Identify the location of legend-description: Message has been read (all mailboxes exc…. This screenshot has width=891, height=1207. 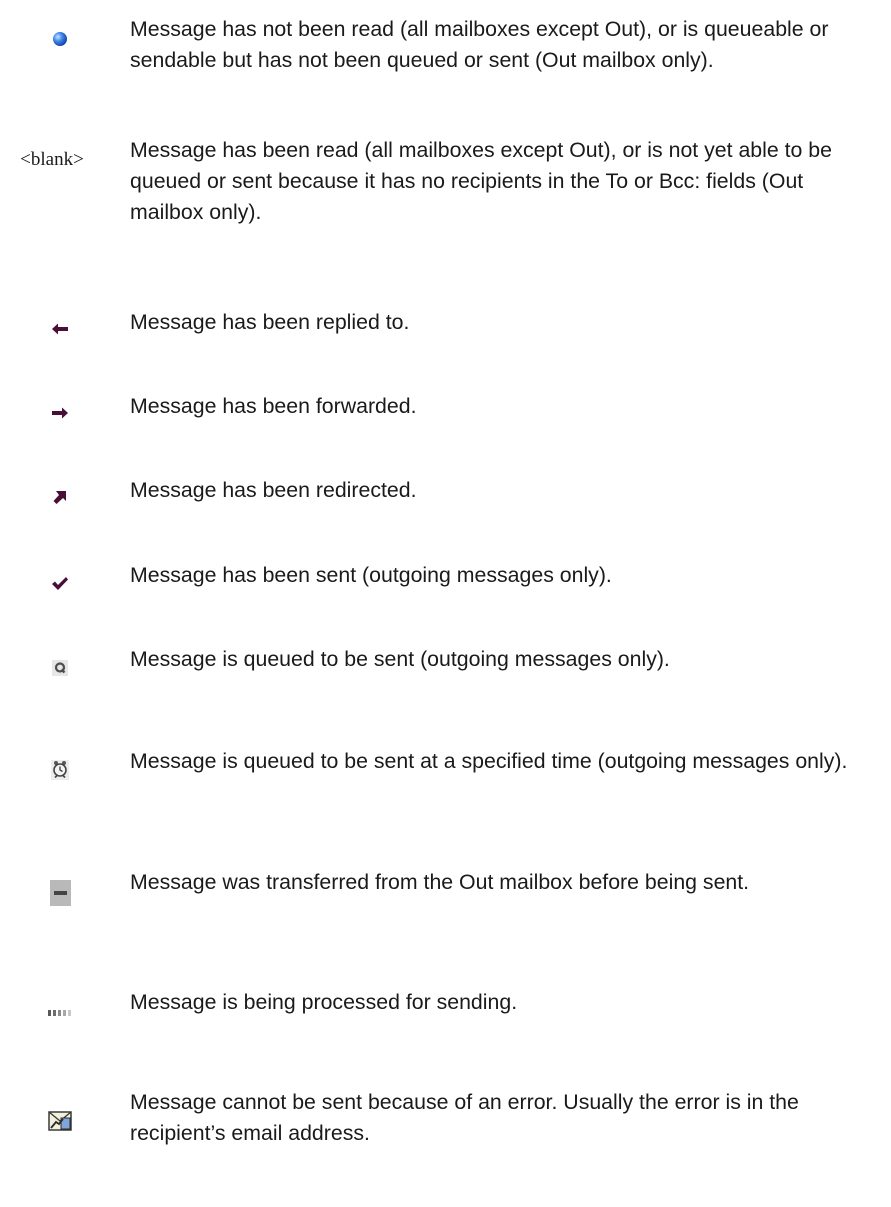
(481, 181).